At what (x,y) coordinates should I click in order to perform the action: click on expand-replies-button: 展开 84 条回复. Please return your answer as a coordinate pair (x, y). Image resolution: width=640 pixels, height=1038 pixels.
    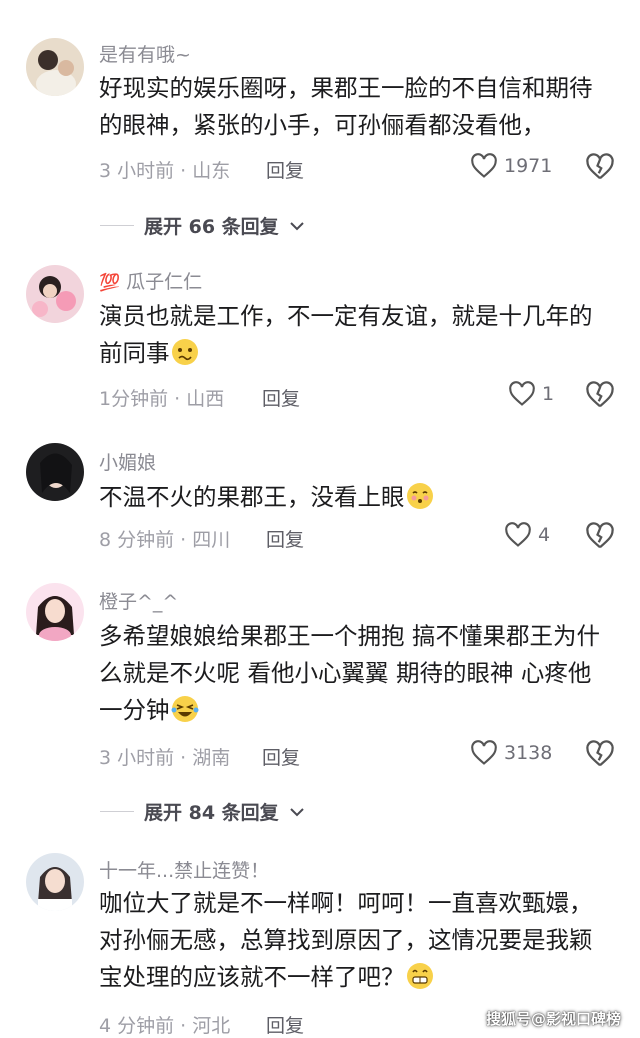
    Looking at the image, I should click on (202, 811).